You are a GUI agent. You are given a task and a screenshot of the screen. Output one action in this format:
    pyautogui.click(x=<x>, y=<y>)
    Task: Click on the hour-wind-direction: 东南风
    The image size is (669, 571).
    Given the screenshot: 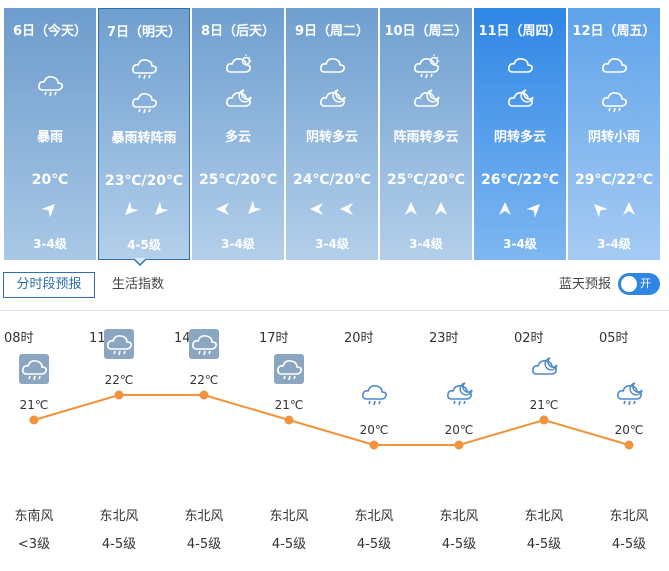 What is the action you would take?
    pyautogui.click(x=34, y=516)
    